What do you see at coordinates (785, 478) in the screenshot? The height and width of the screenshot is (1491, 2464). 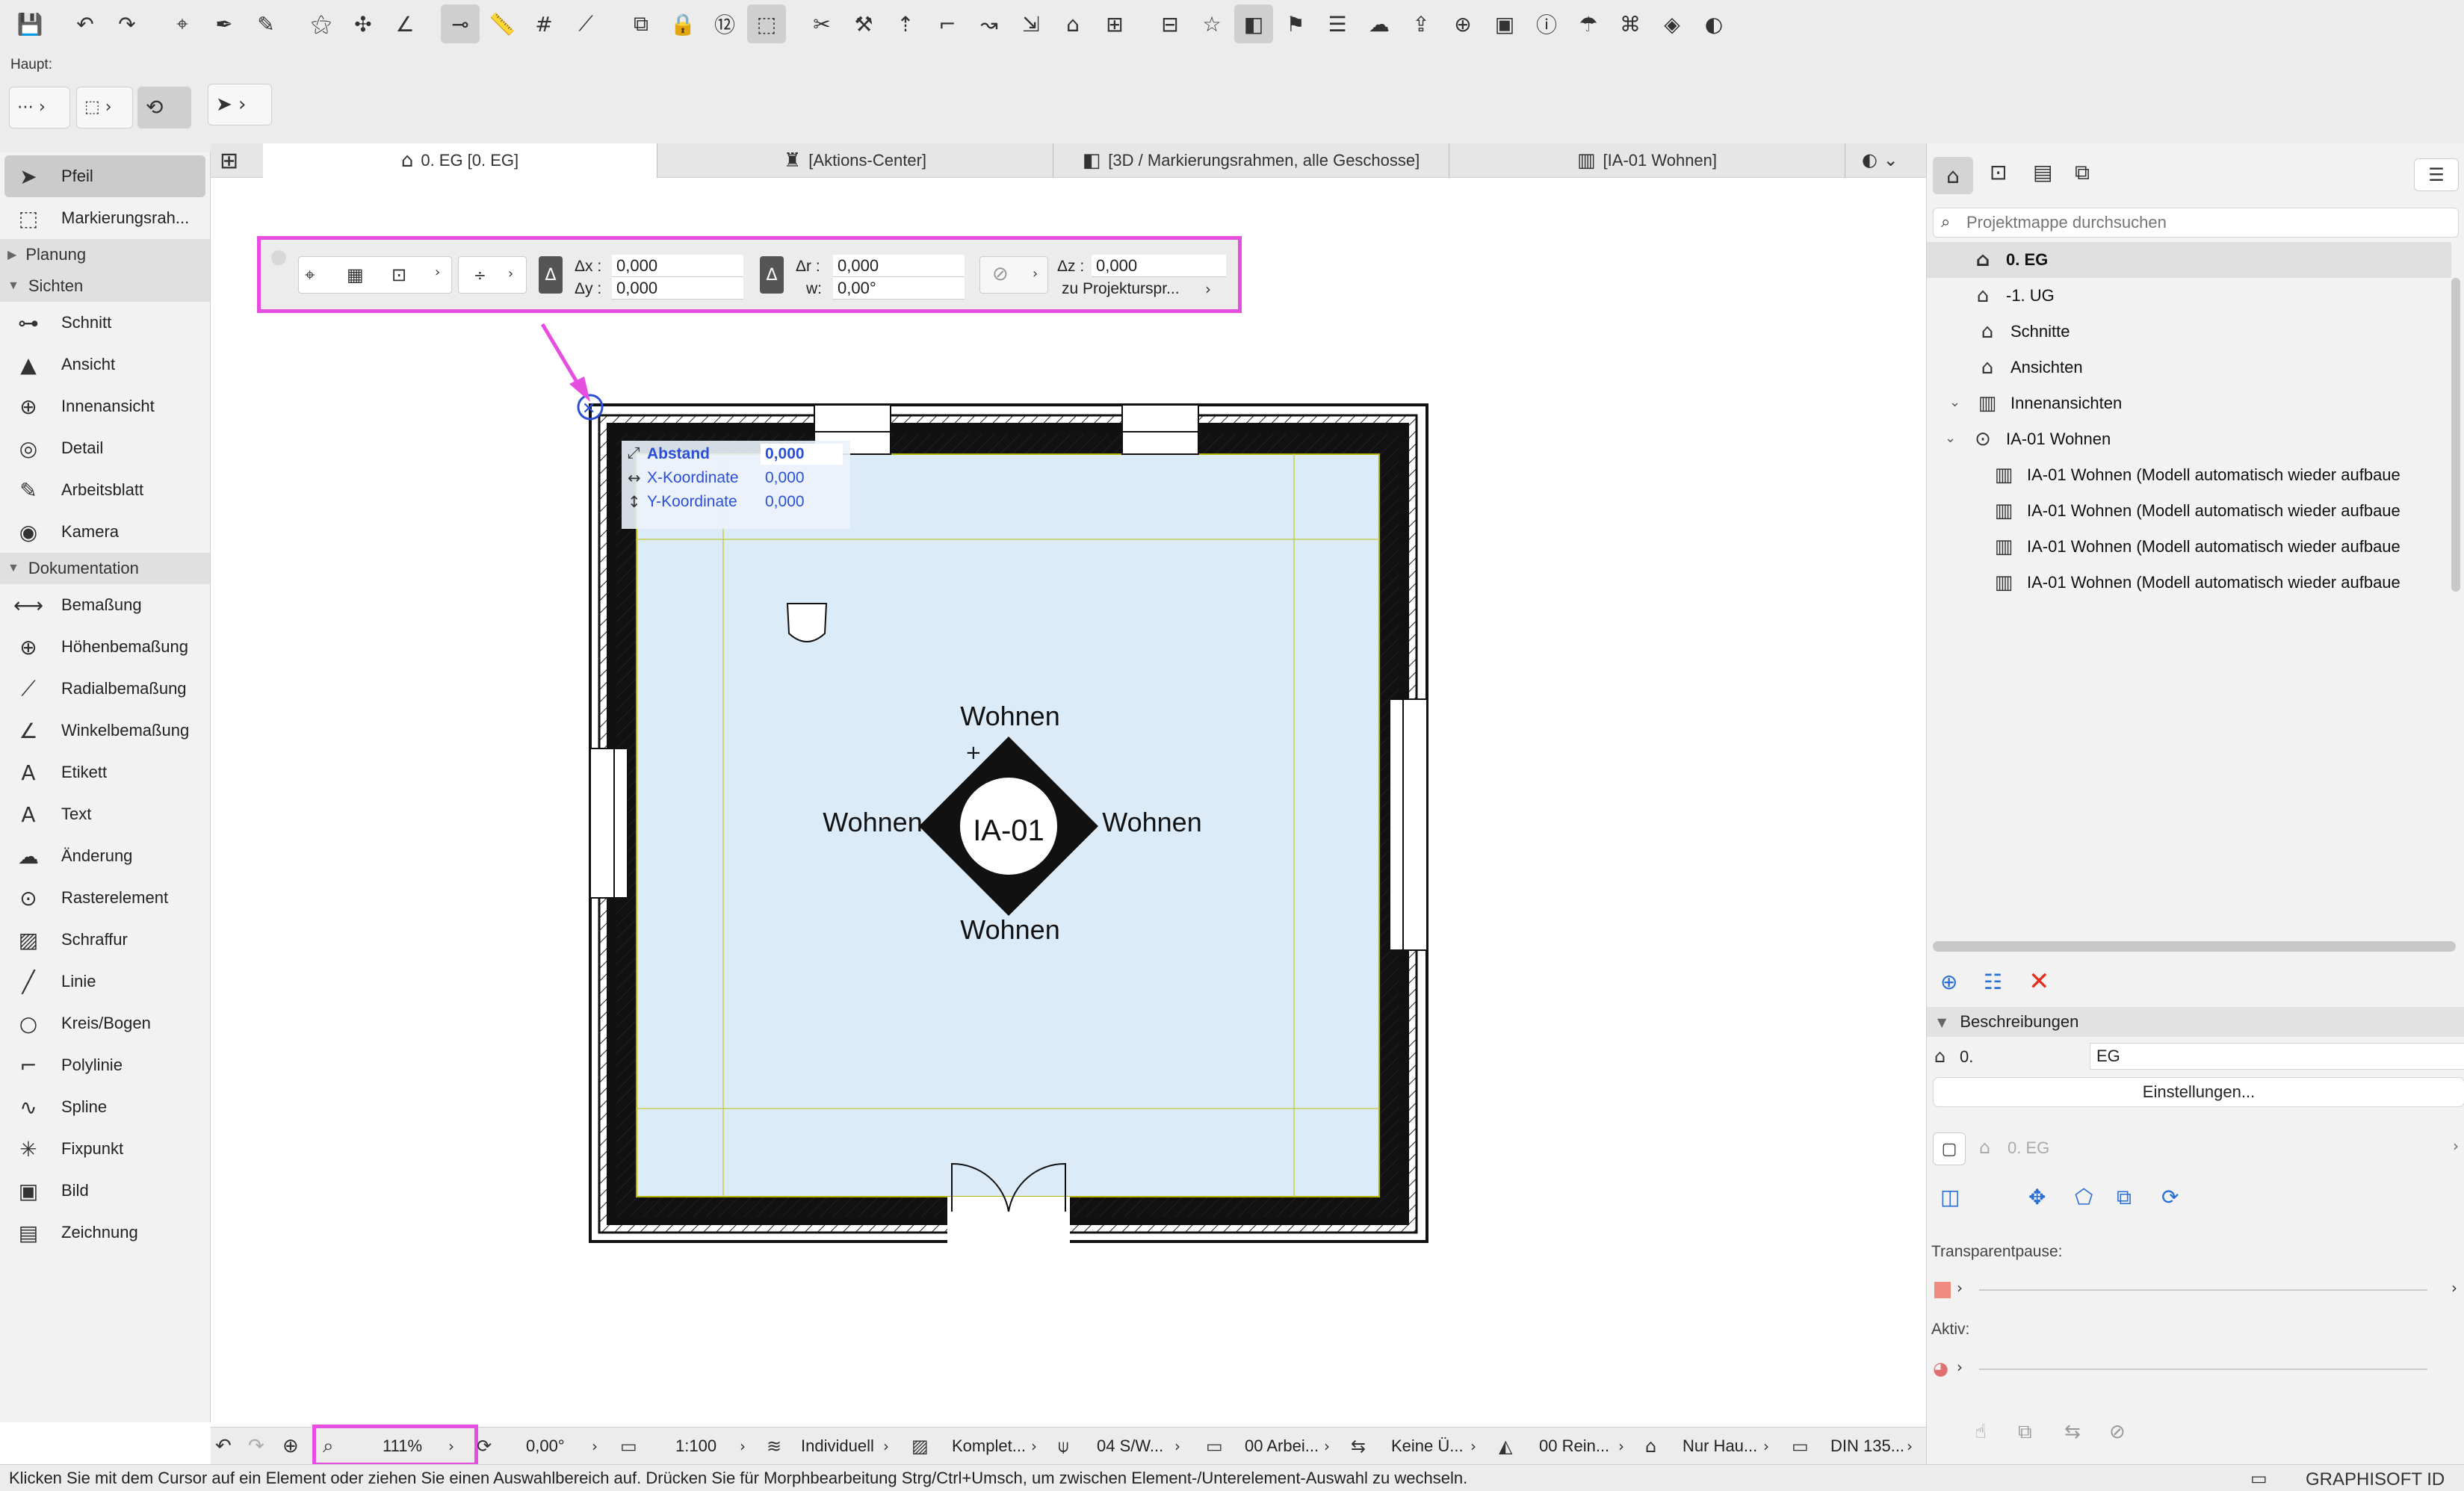 I see `tracker-x-field: 0,000` at bounding box center [785, 478].